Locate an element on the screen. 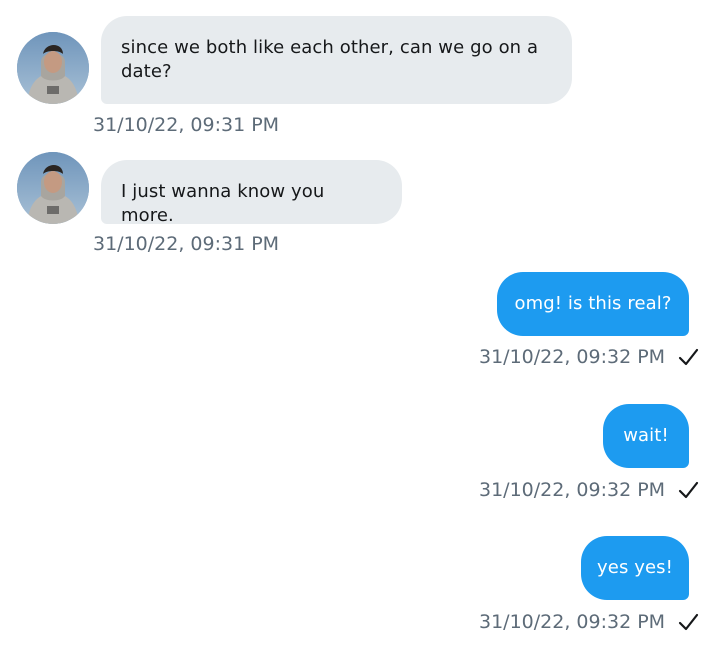 Image resolution: width=712 pixels, height=651 pixels. message-bubble: wait! is located at coordinates (646, 436).